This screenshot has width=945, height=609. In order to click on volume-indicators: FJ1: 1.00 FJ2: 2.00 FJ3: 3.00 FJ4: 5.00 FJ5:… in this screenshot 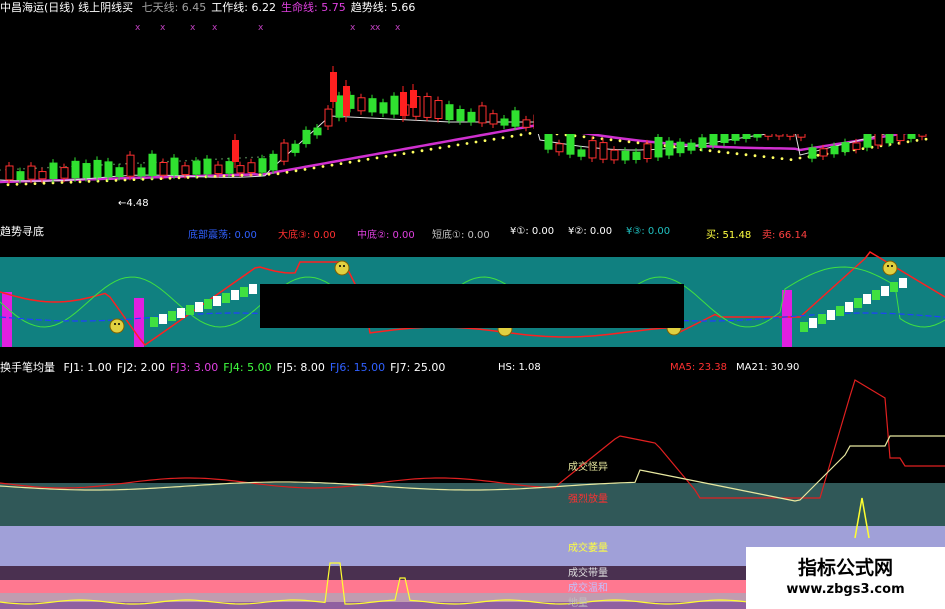, I will do `click(257, 367)`.